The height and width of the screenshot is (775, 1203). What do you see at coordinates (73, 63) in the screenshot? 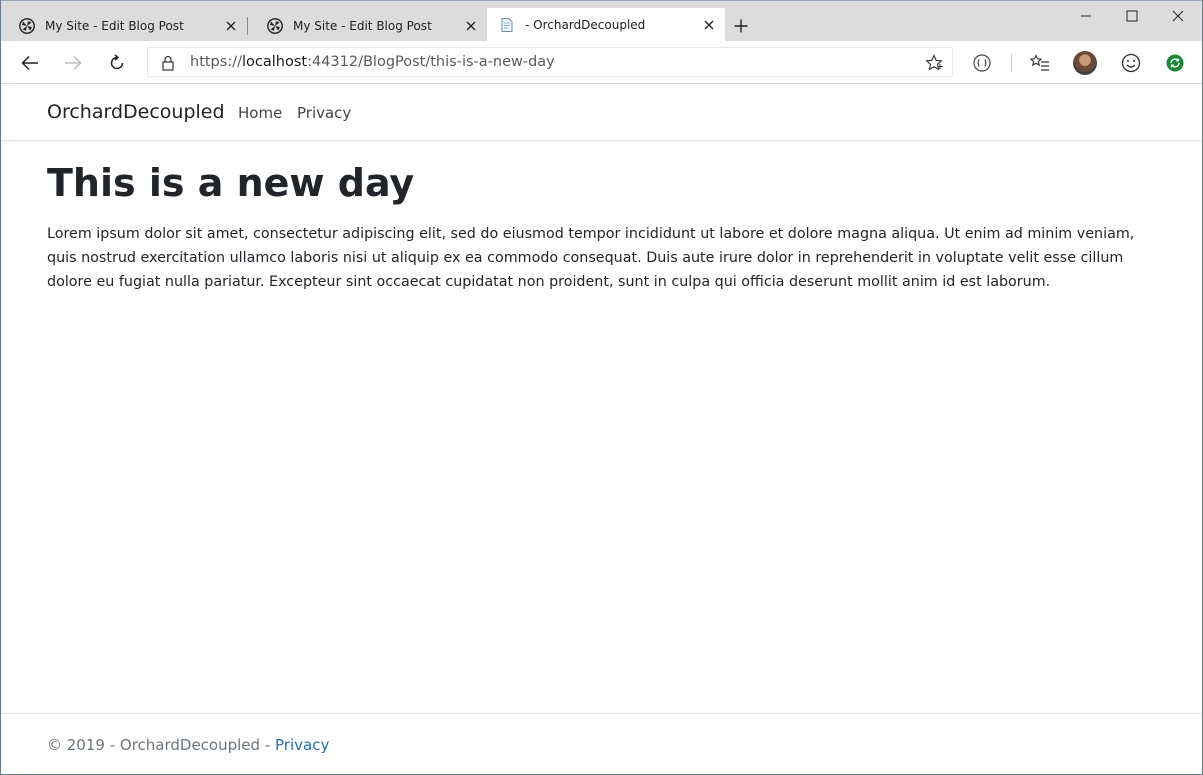
I see `forward-arrow-icon` at bounding box center [73, 63].